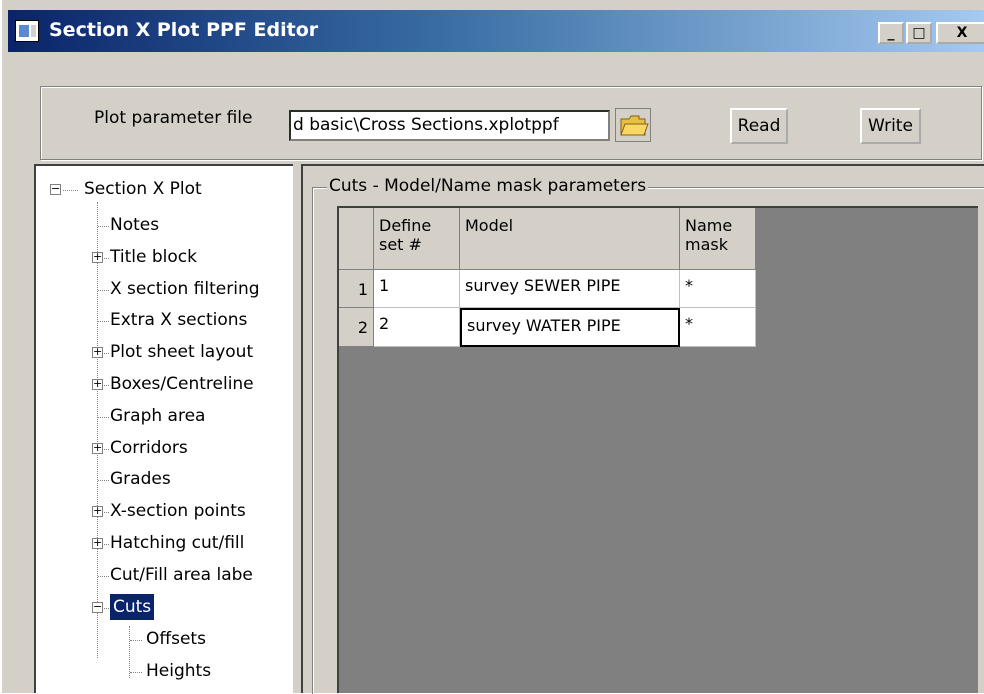  I want to click on tree-item-label: Offsets, so click(176, 639).